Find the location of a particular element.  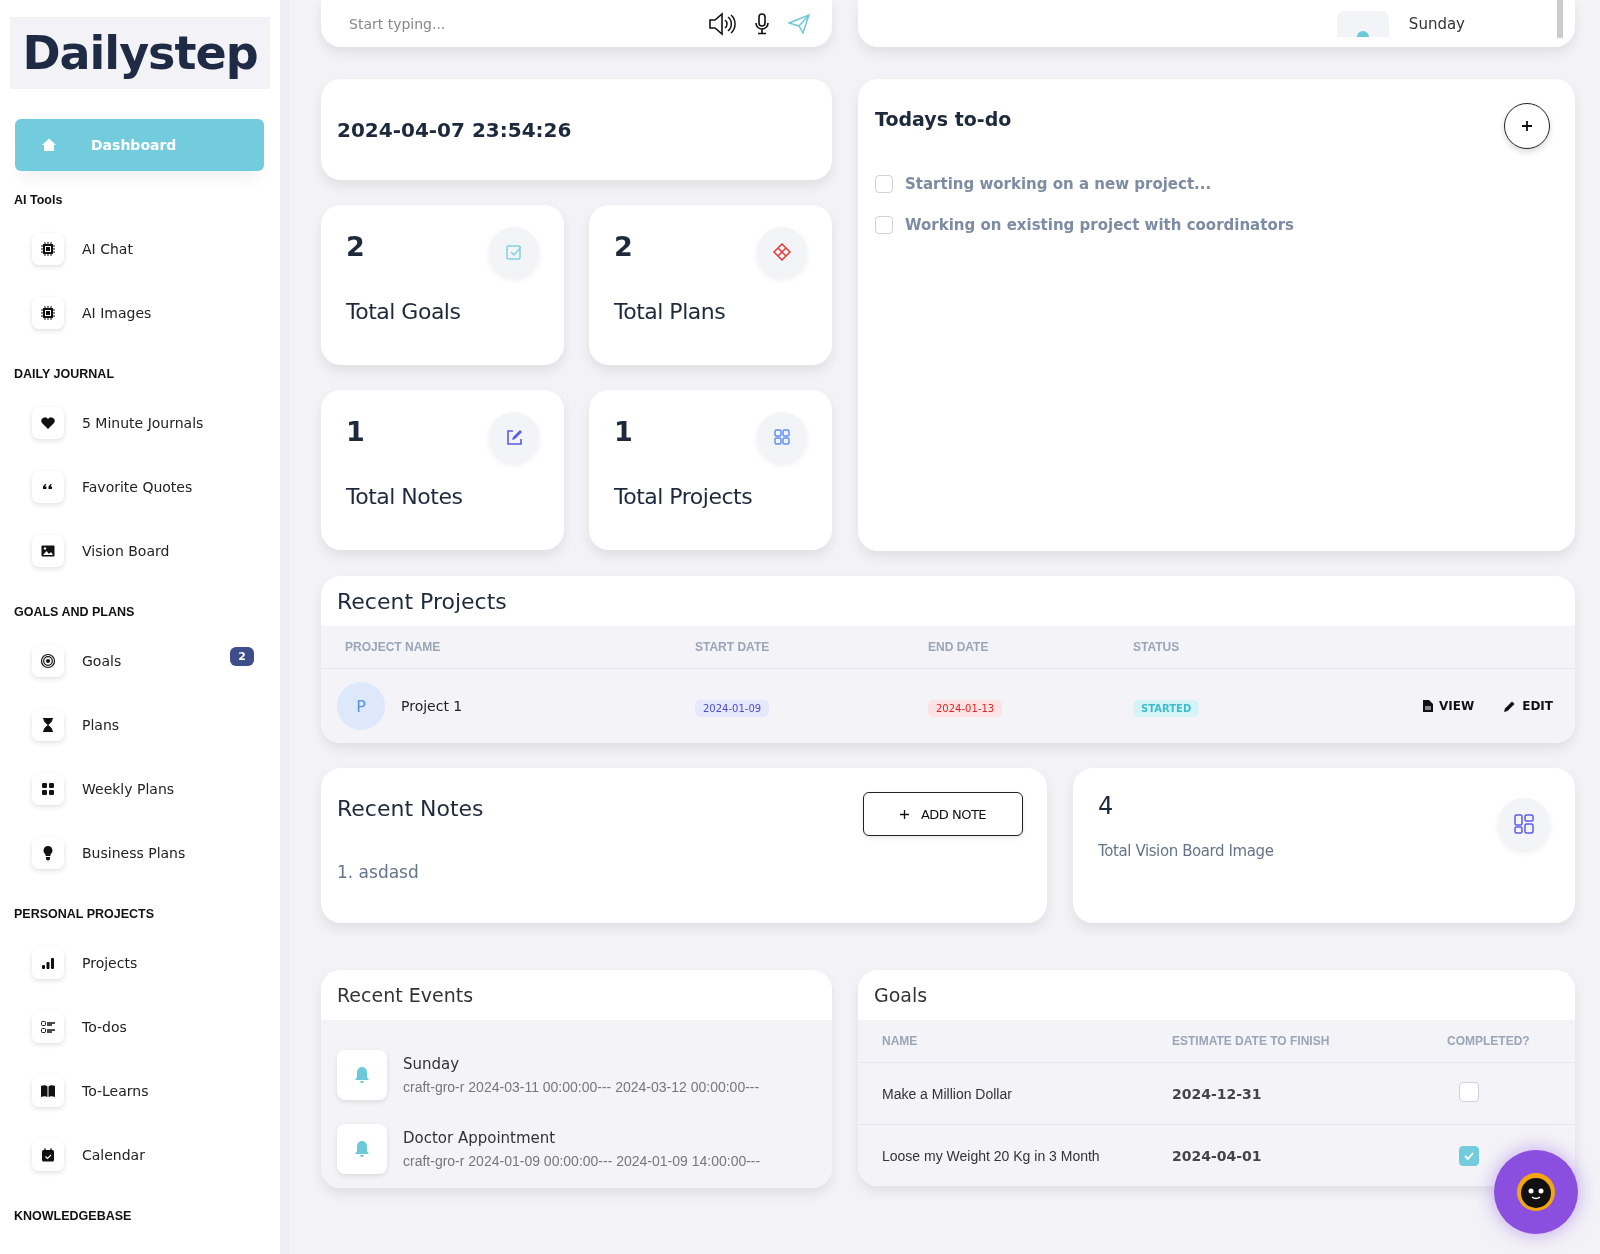

project-name: Project 1 is located at coordinates (432, 706).